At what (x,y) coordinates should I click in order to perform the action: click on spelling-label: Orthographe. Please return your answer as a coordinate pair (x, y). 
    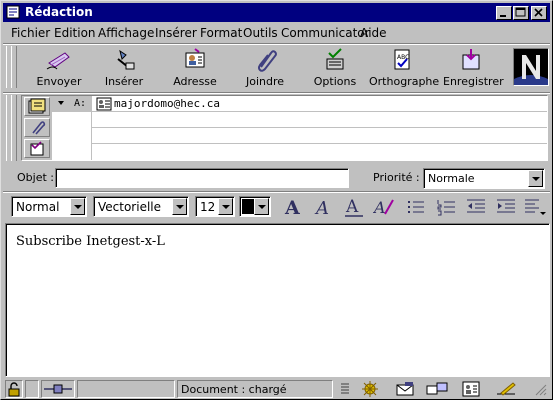
    Looking at the image, I should click on (404, 81).